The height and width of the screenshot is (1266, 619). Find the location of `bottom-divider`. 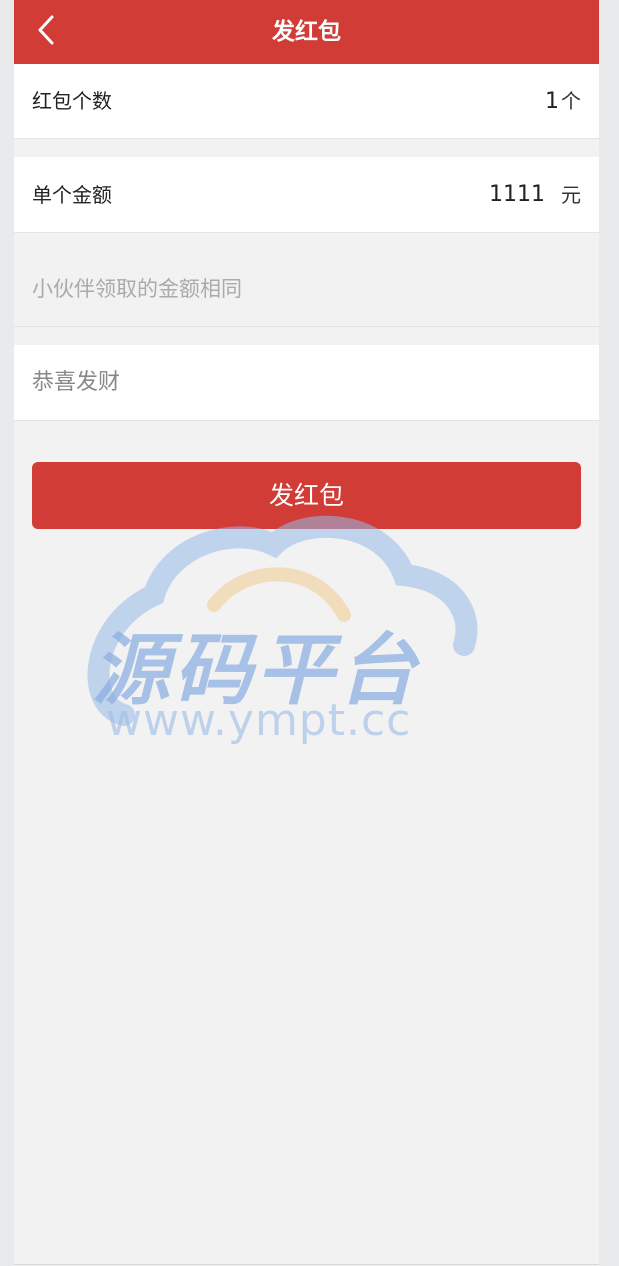

bottom-divider is located at coordinates (306, 1264).